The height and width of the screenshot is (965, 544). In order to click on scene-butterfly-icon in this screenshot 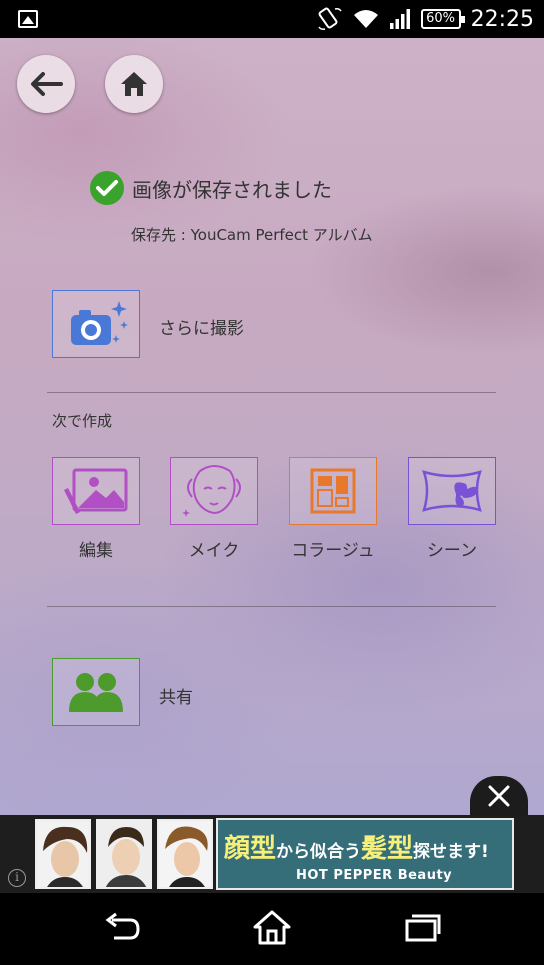, I will do `click(452, 491)`.